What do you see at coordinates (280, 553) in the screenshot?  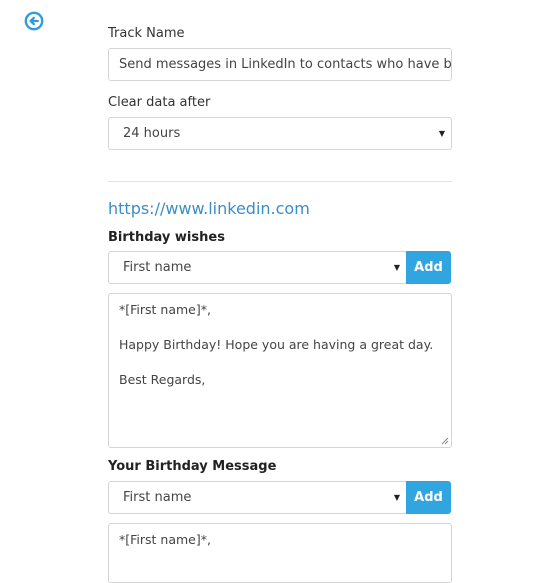 I see `your-message-textarea: *[First name]*,` at bounding box center [280, 553].